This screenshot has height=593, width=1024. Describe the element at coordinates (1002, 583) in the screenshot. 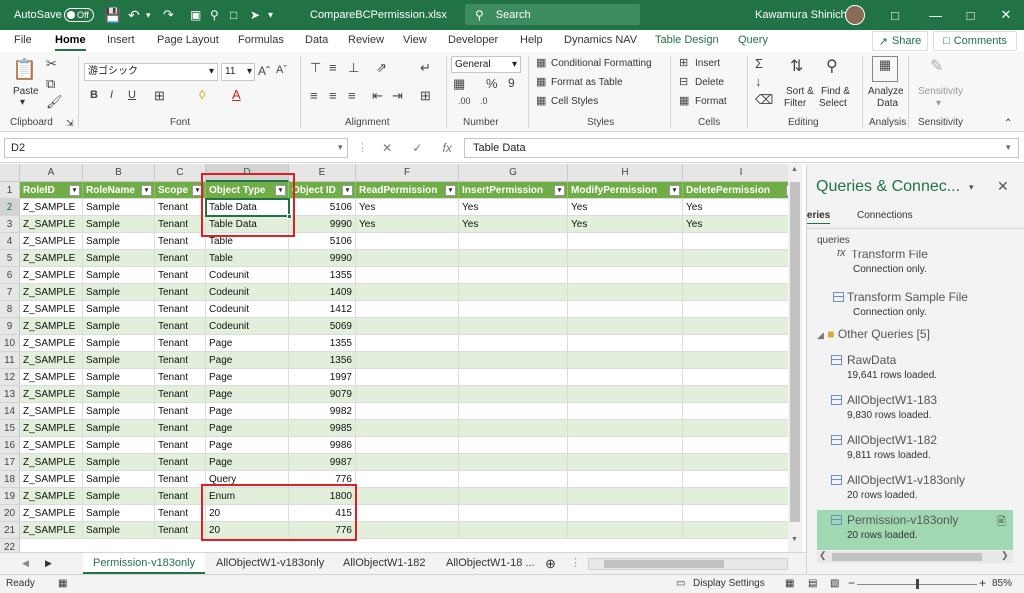

I see `zoom-level: 85%` at that location.